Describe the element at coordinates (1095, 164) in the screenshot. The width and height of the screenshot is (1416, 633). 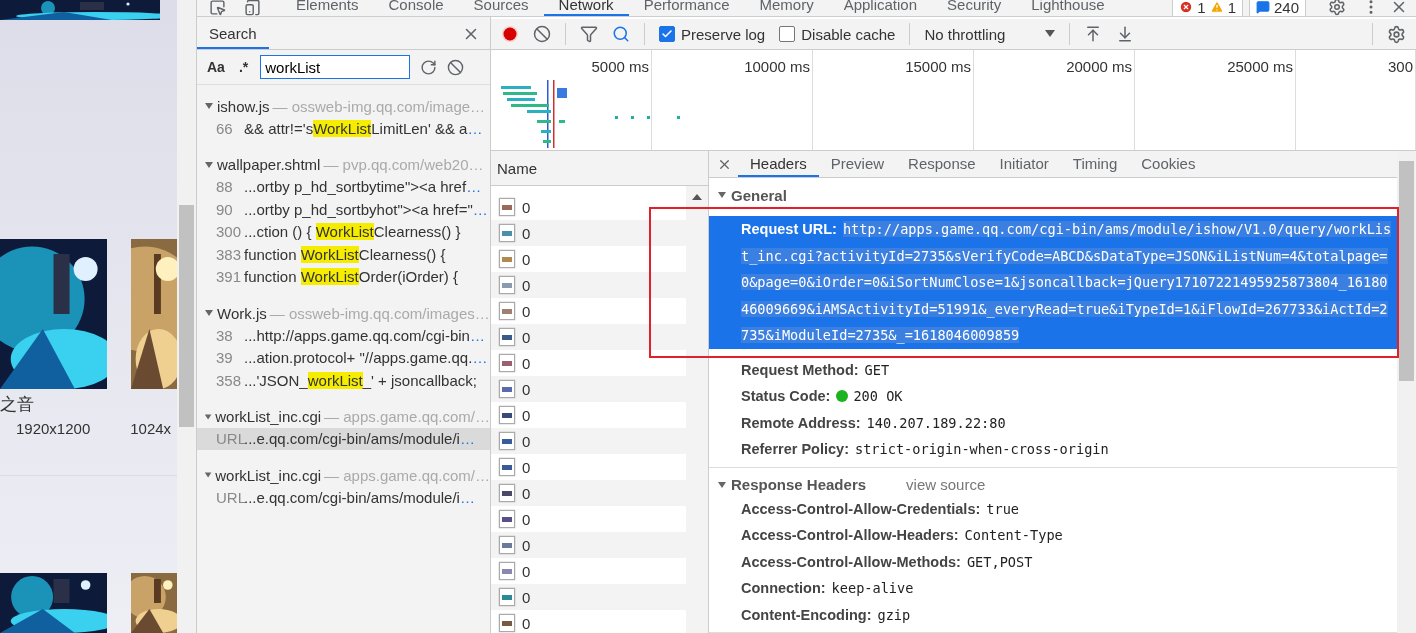
I see `detail-tab: Timing` at that location.